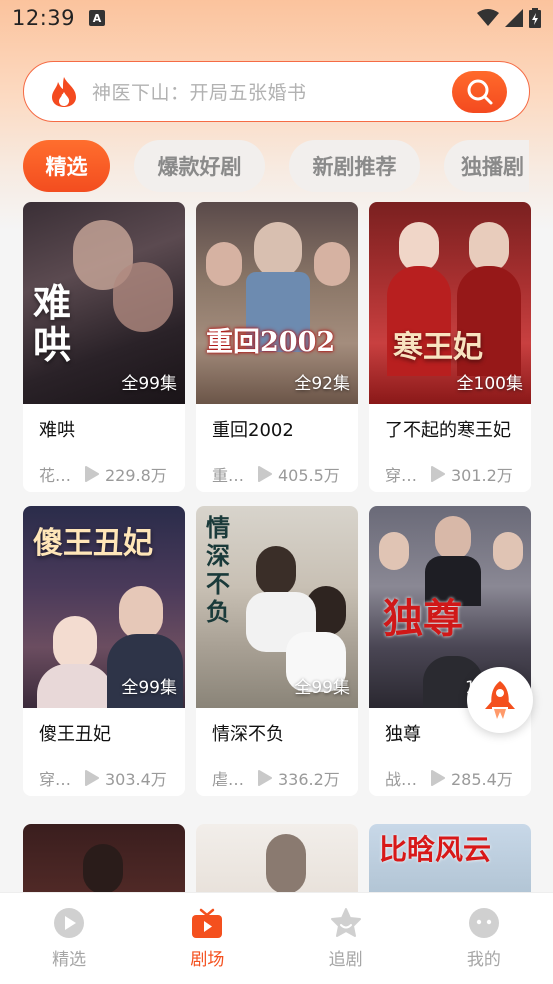 Image resolution: width=553 pixels, height=984 pixels. I want to click on nav-profile: 我的, so click(484, 938).